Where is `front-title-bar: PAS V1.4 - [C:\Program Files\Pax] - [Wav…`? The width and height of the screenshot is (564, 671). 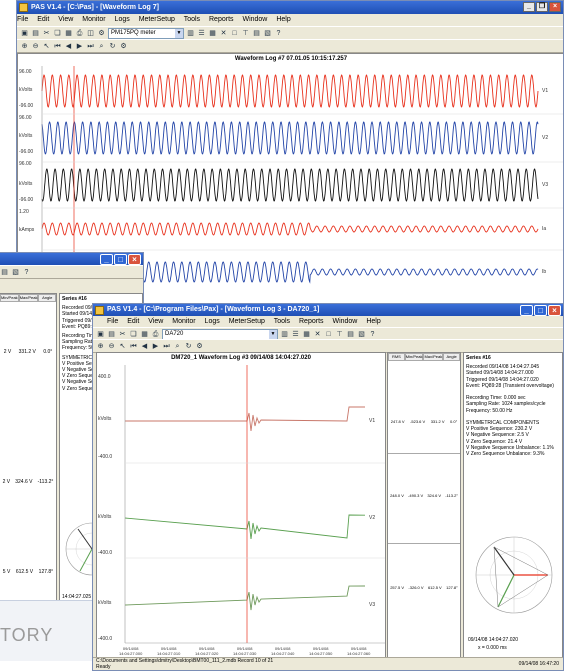 front-title-bar: PAS V1.4 - [C:\Program Files\Pax] - [Wav… is located at coordinates (328, 310).